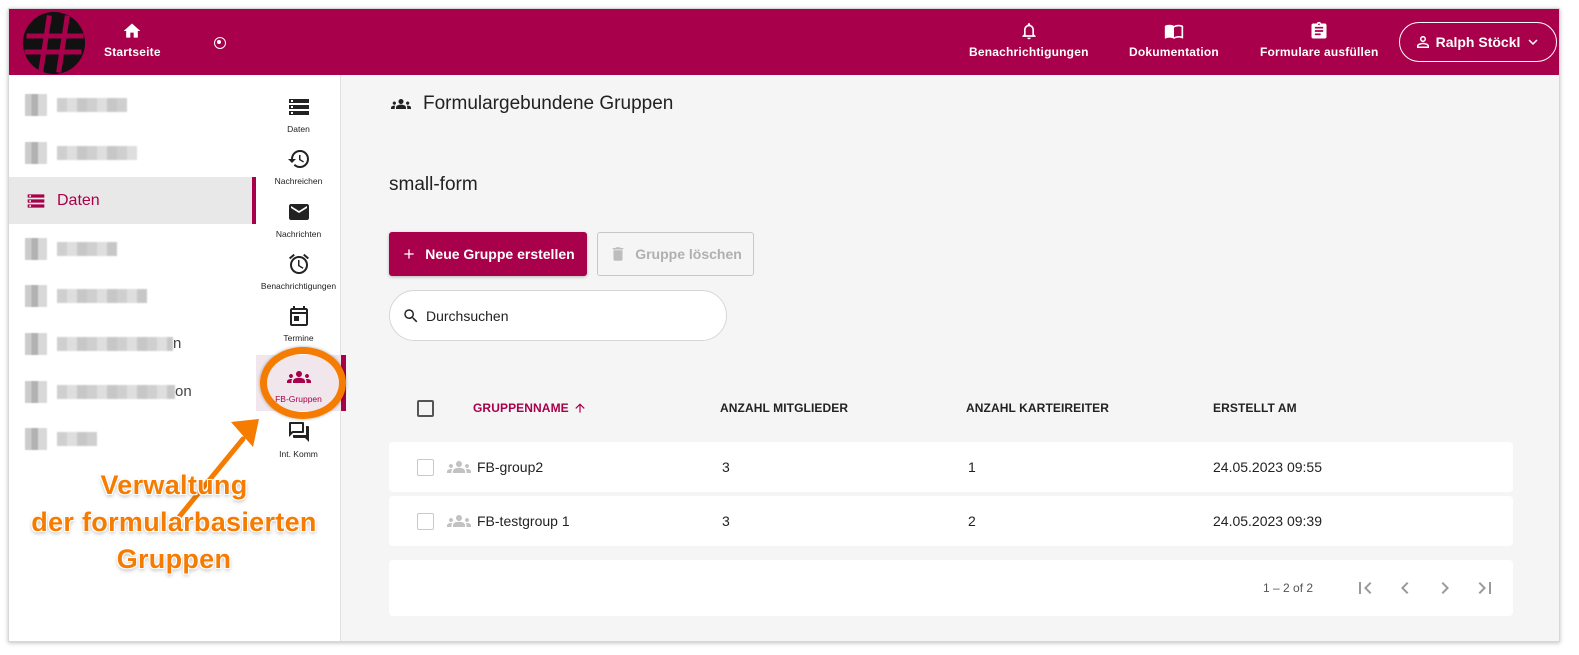 This screenshot has width=1579, height=655. What do you see at coordinates (1319, 40) in the screenshot?
I see `fill-forms-button: Formulare ausfüllen` at bounding box center [1319, 40].